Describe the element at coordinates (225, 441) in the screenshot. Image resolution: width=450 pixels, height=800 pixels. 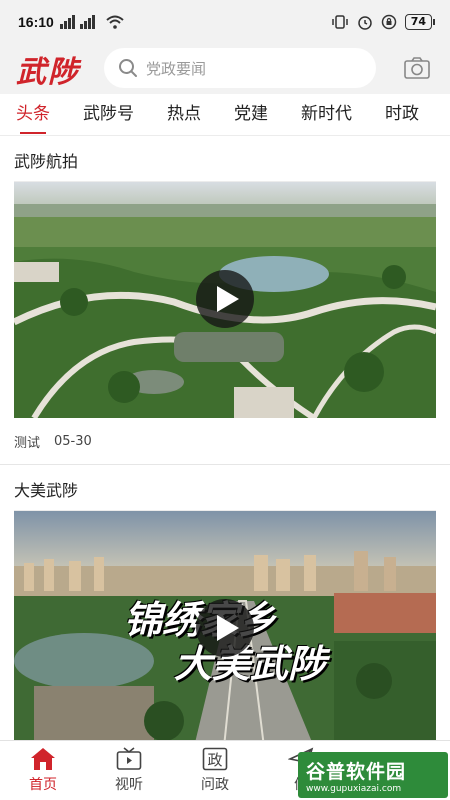
I see `news-card-meta: 测试 05-30` at that location.